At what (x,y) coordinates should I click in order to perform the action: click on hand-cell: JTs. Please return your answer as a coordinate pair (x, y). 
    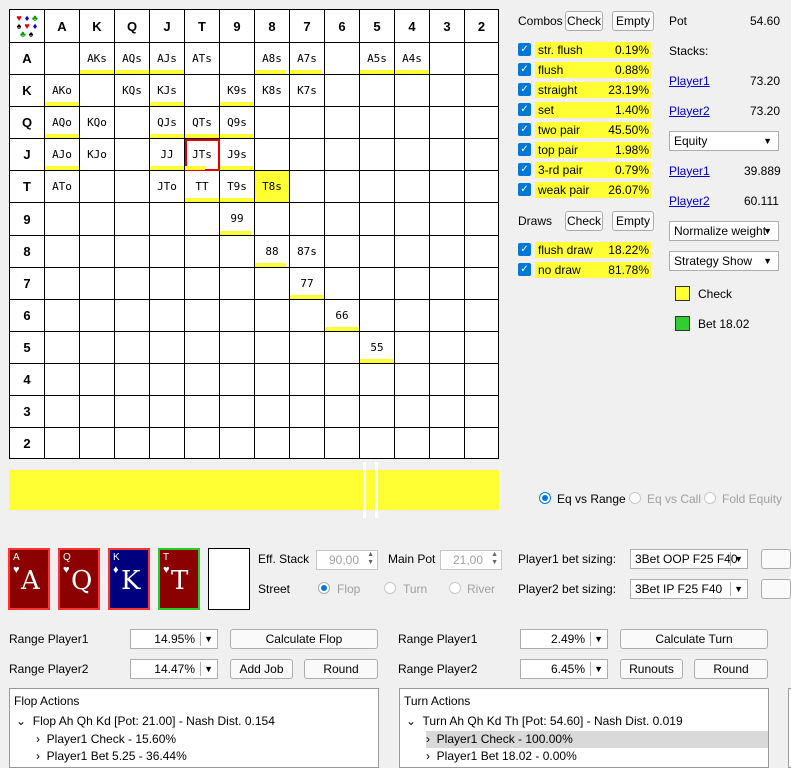
    Looking at the image, I should click on (202, 155).